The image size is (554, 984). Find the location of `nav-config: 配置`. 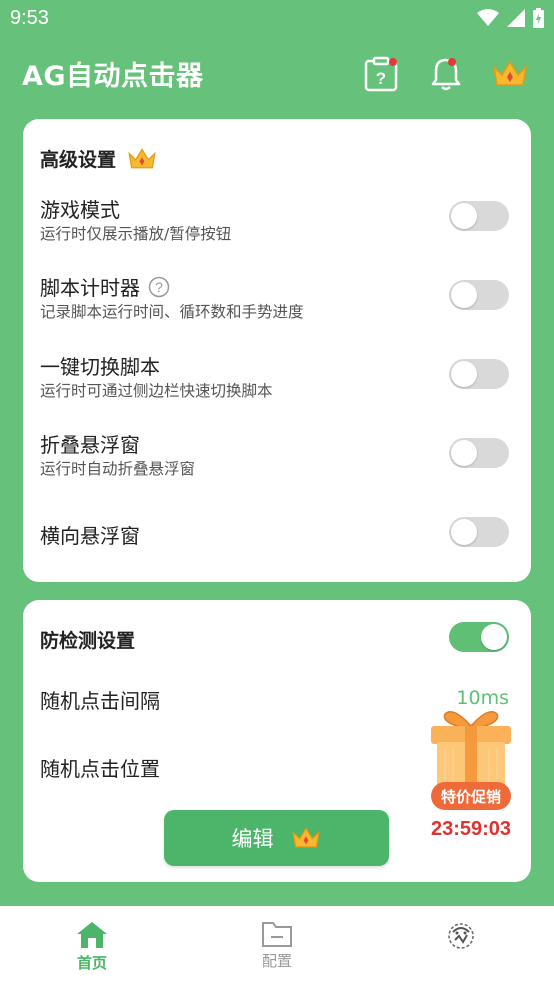

nav-config: 配置 is located at coordinates (277, 945).